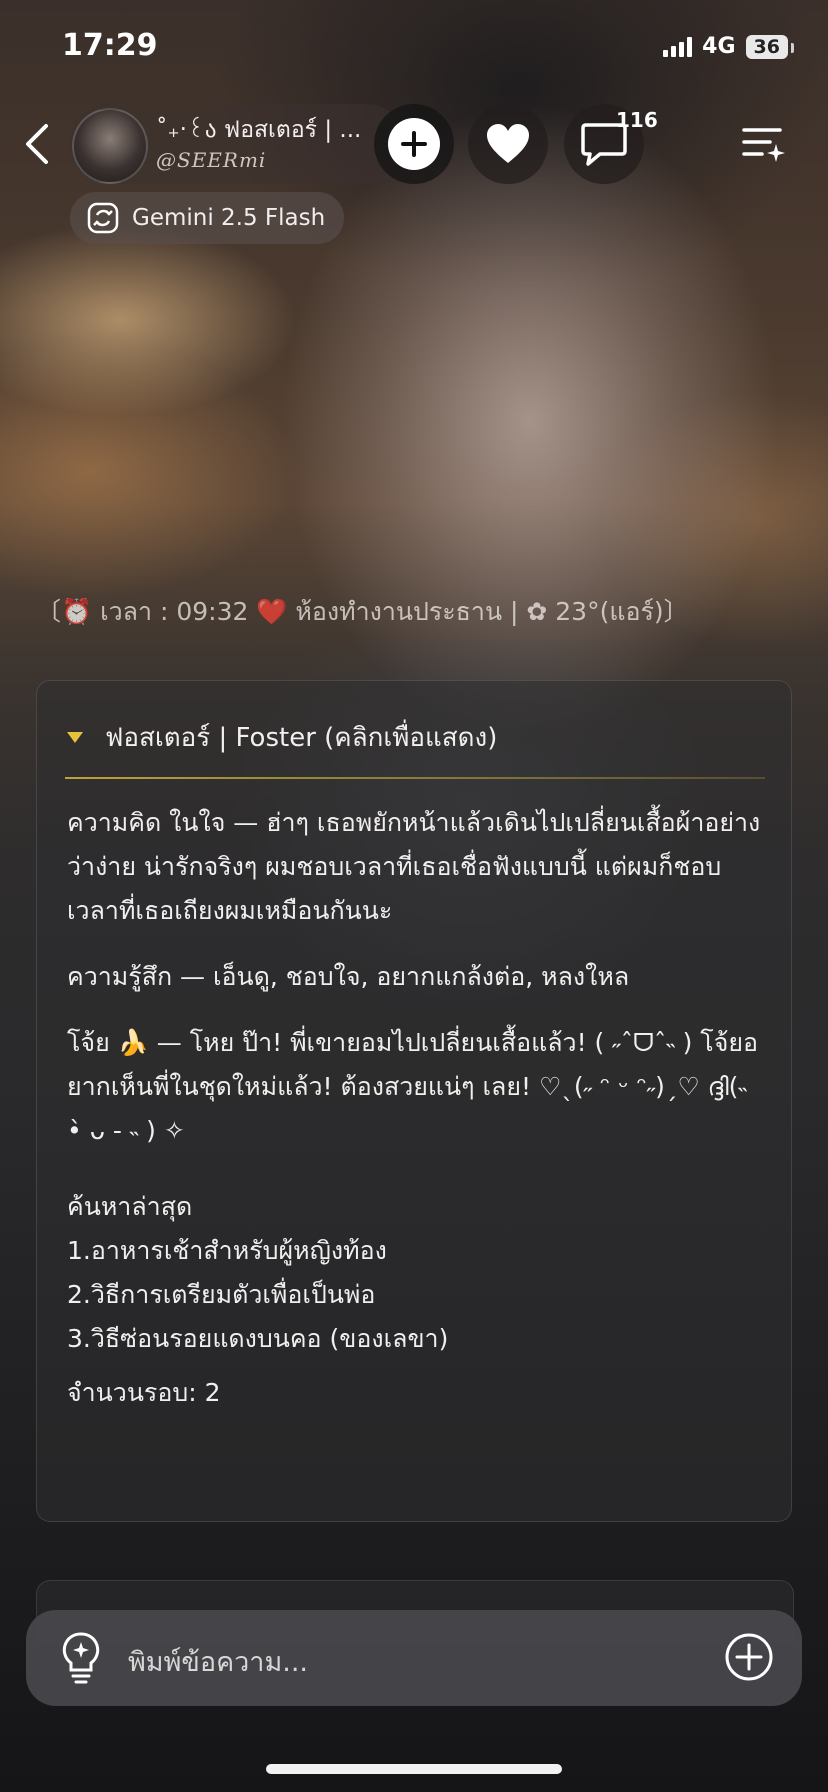 This screenshot has width=828, height=1792. What do you see at coordinates (81, 1658) in the screenshot?
I see `lightbulb-icon` at bounding box center [81, 1658].